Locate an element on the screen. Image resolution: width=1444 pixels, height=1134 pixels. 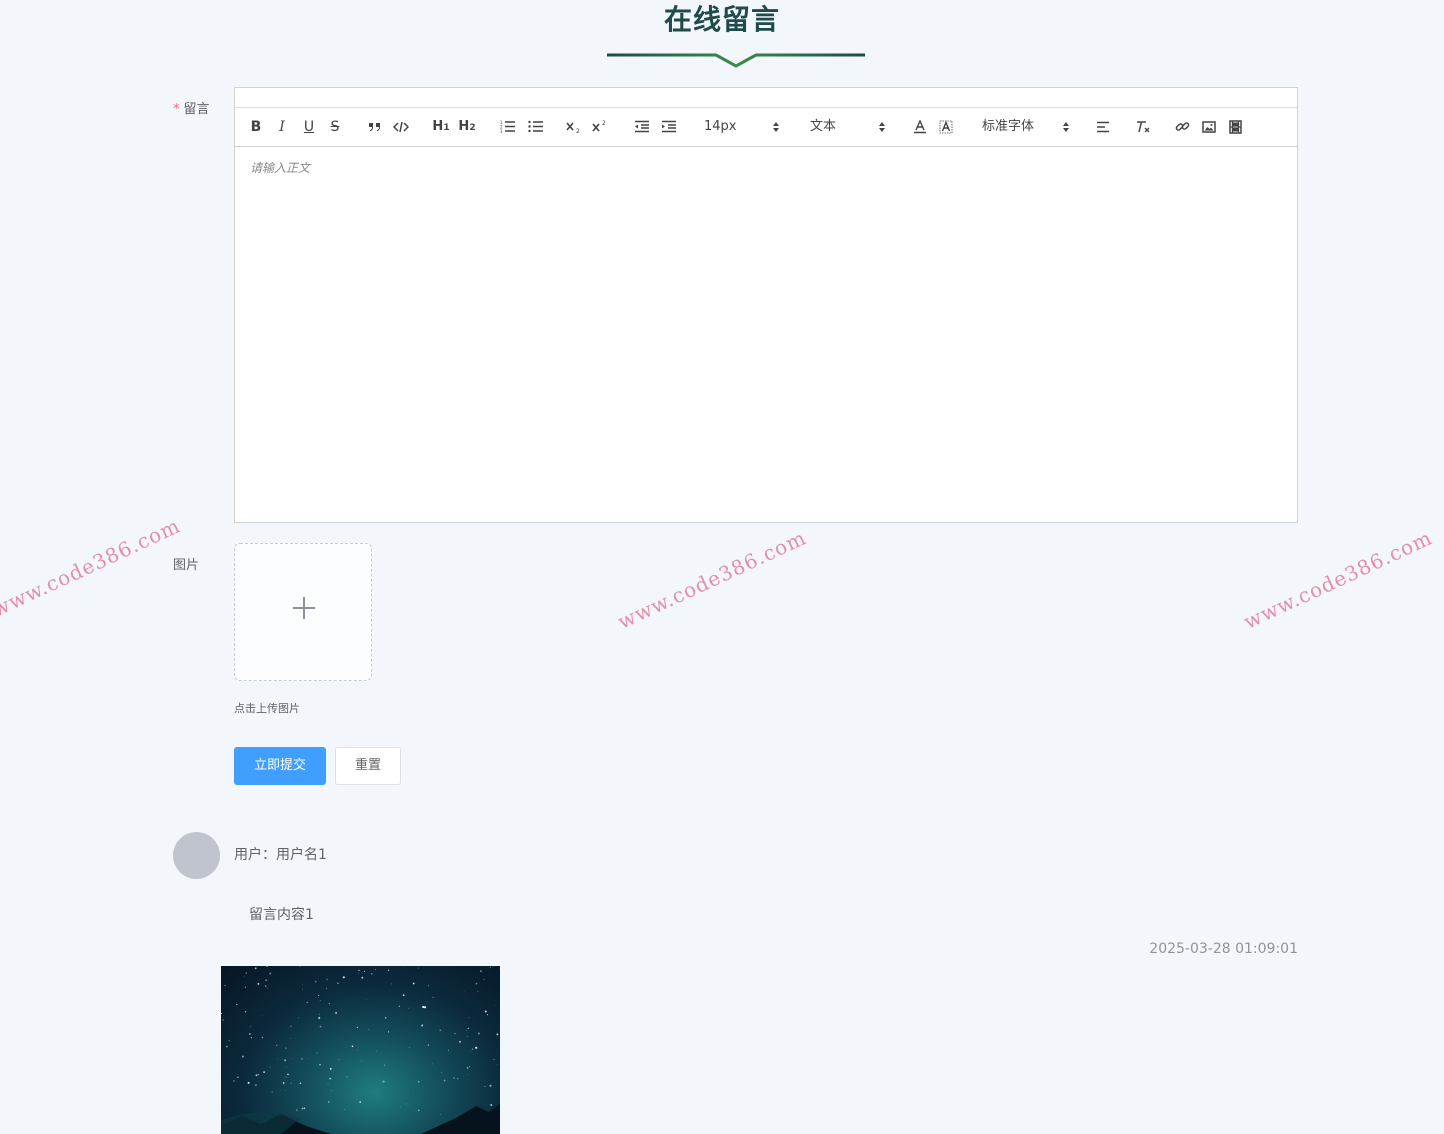
reset-button: 重置 is located at coordinates (368, 766).